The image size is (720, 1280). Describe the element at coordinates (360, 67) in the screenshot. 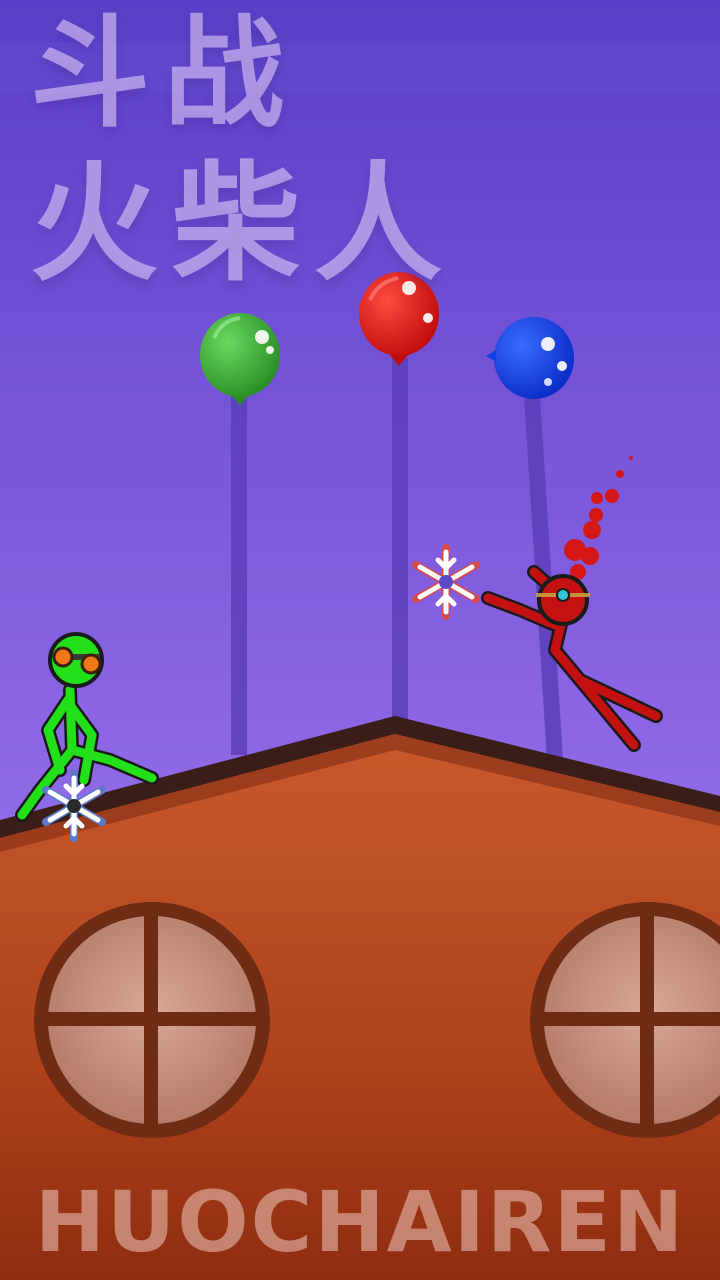

I see `sky-band` at that location.